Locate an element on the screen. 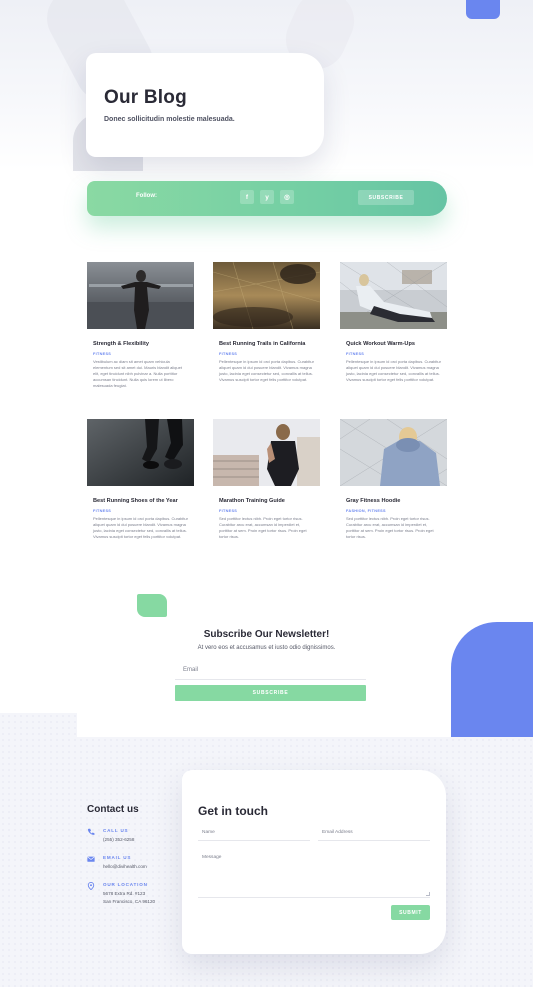  page-title: Our Blog is located at coordinates (145, 97).